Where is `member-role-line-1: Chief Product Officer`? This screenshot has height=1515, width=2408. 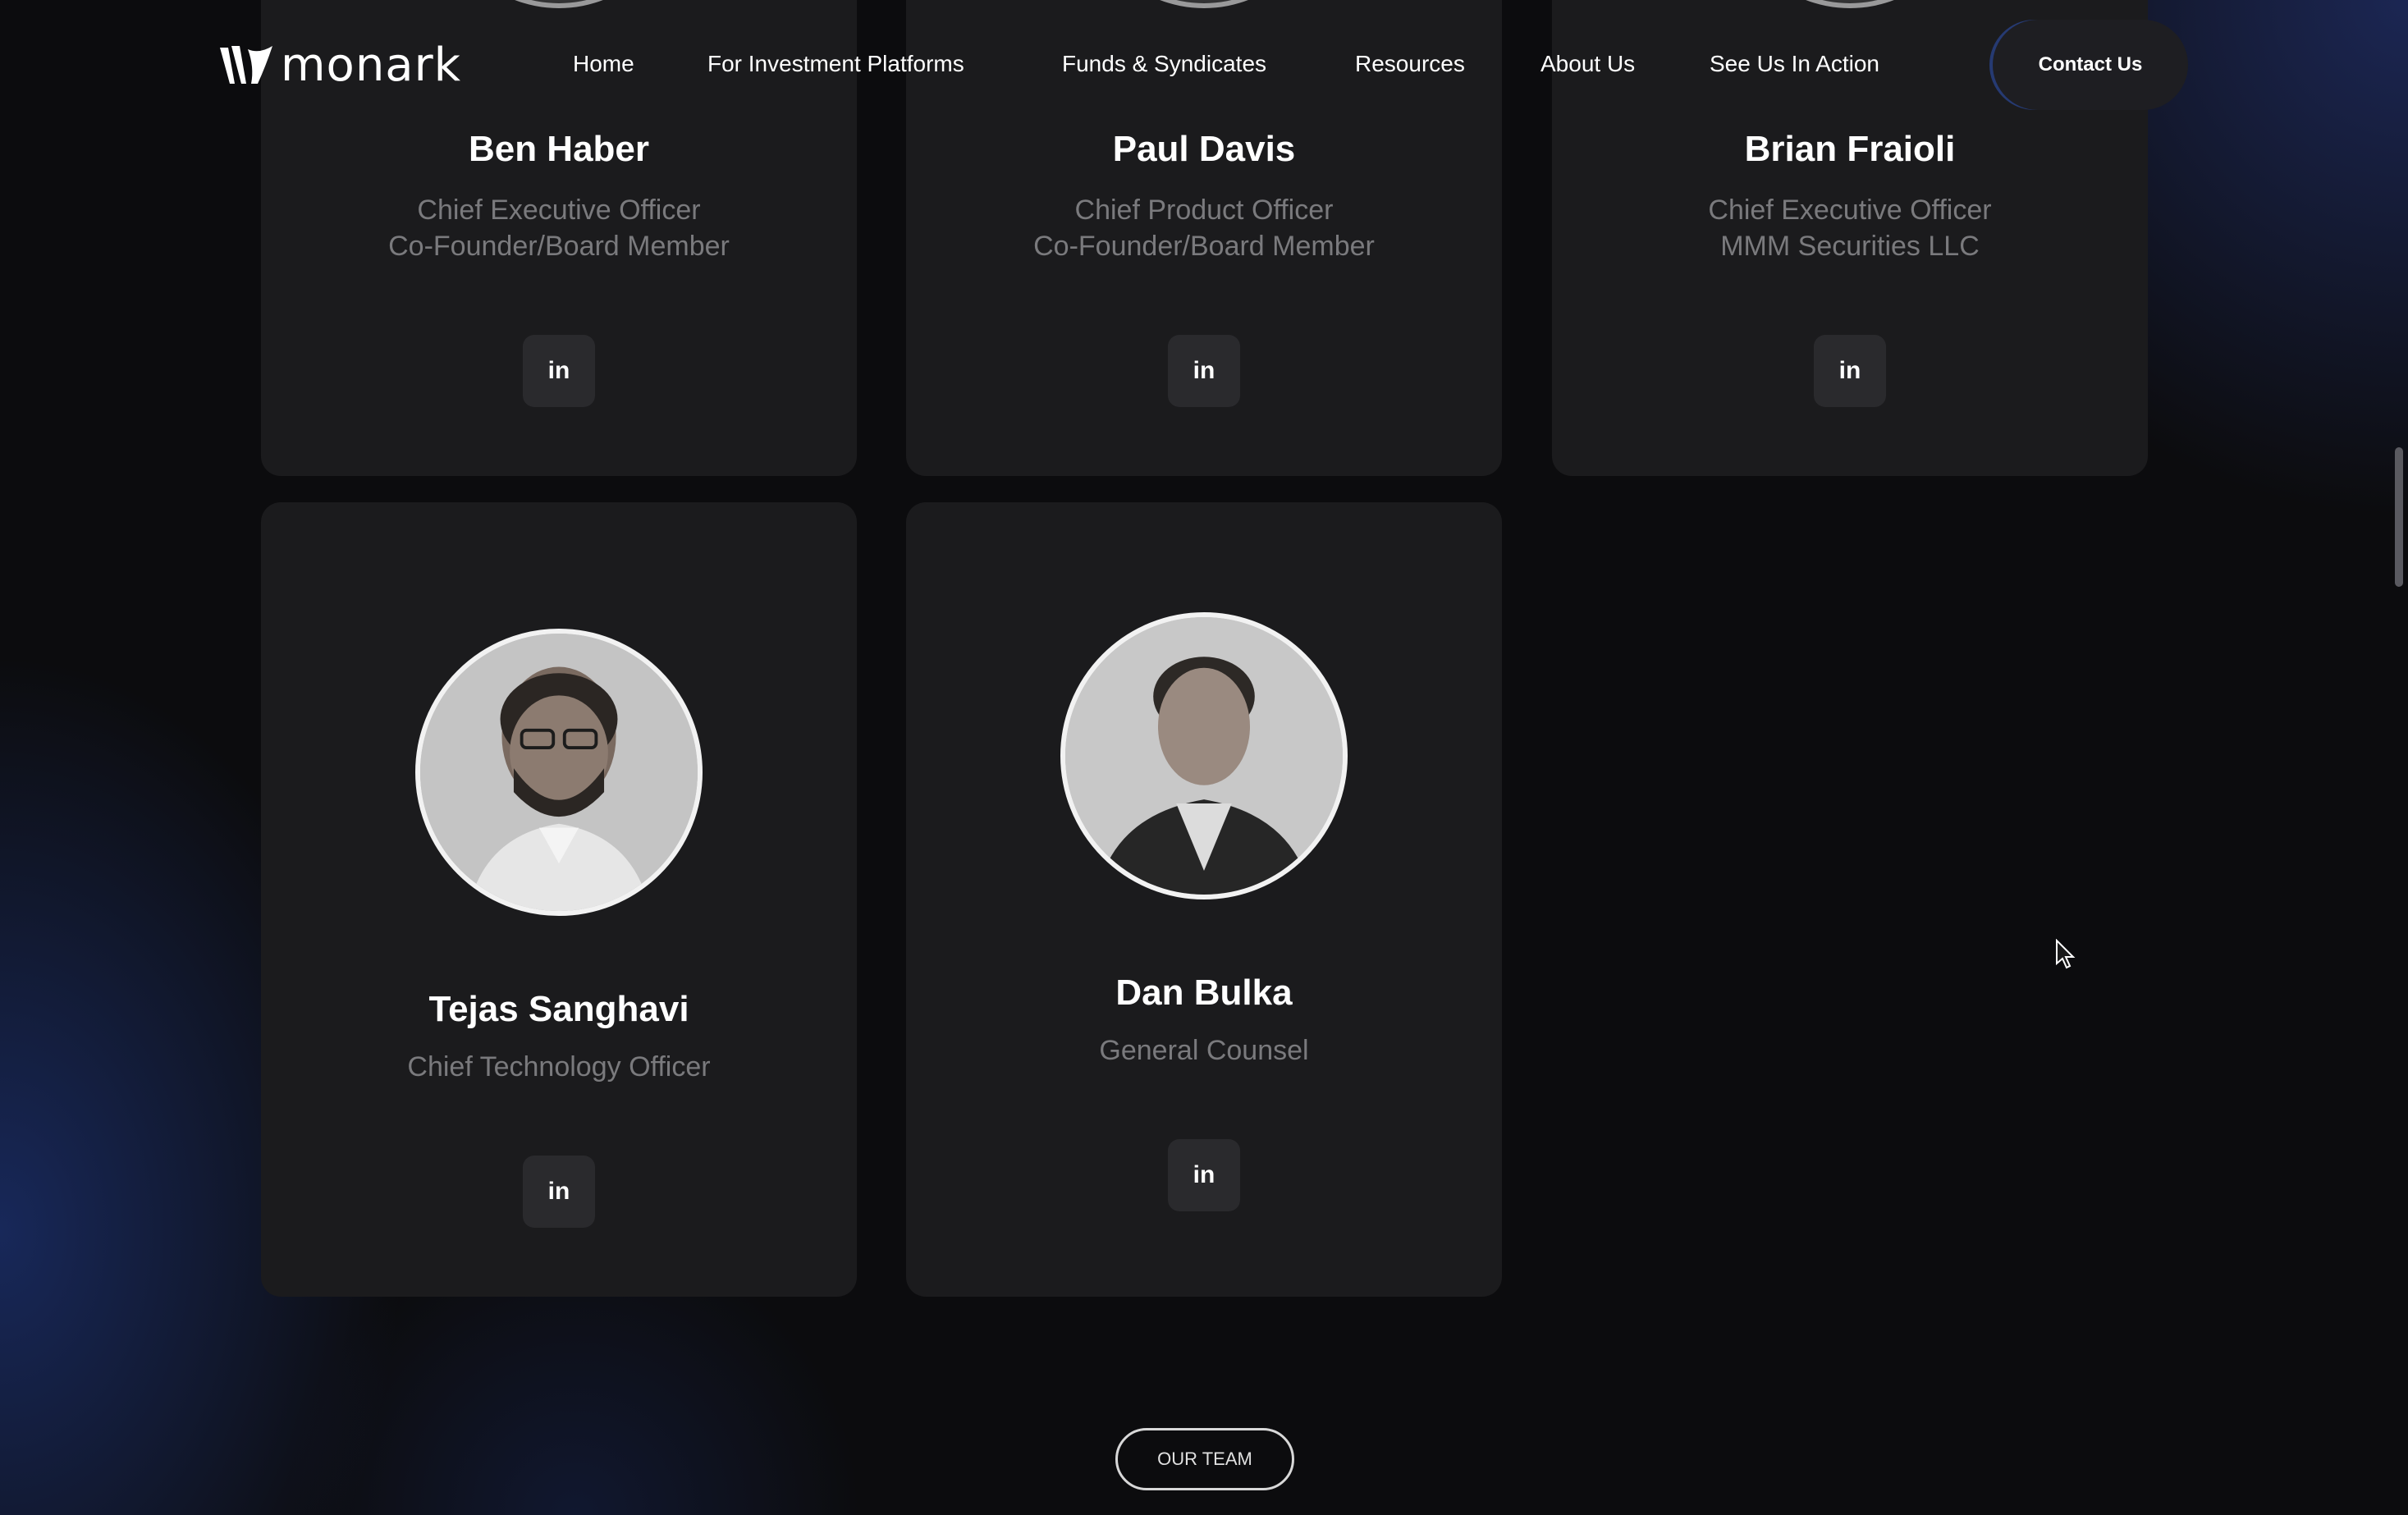
member-role-line-1: Chief Product Officer is located at coordinates (1204, 210).